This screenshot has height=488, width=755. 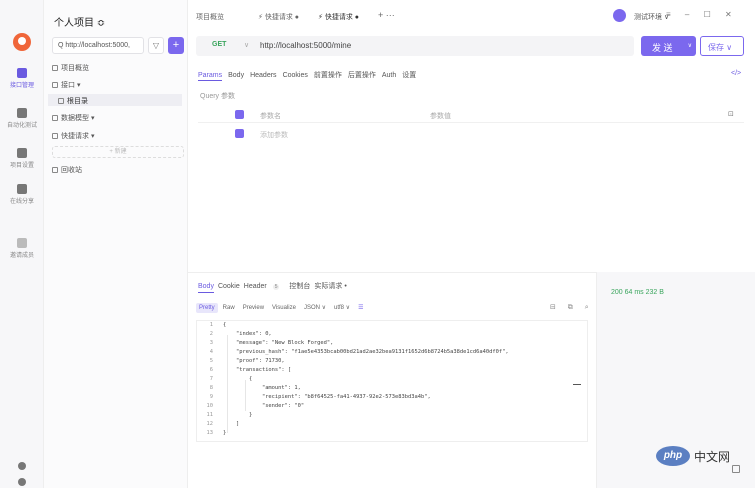 What do you see at coordinates (55, 136) in the screenshot?
I see `quick-request-icon` at bounding box center [55, 136].